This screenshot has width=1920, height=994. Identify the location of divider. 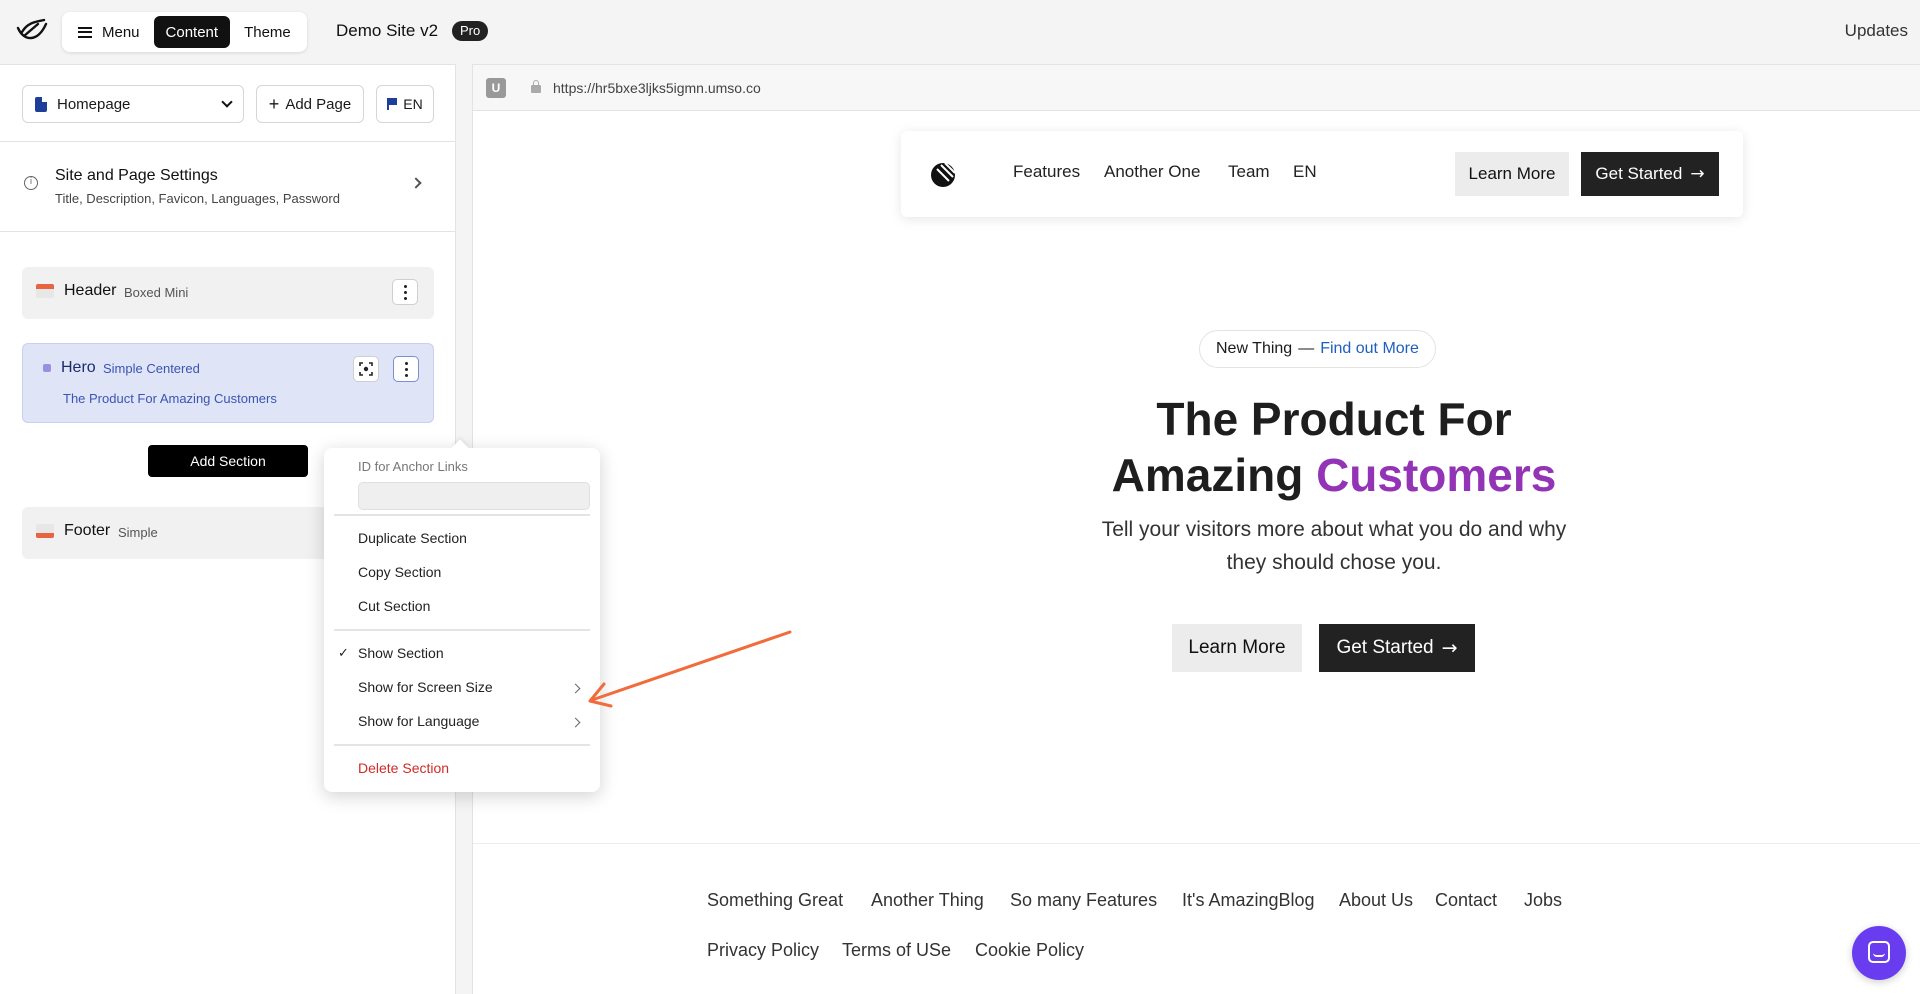
(228, 231).